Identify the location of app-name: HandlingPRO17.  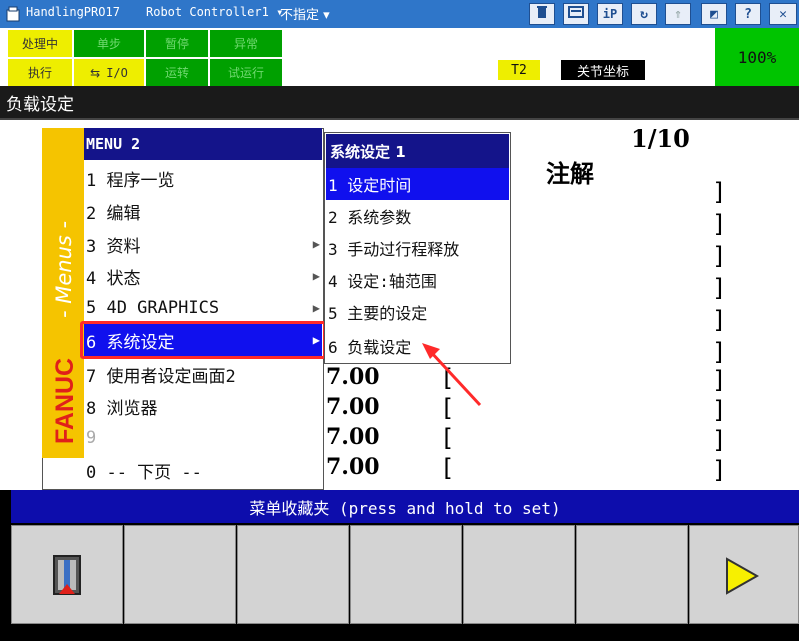
(73, 12).